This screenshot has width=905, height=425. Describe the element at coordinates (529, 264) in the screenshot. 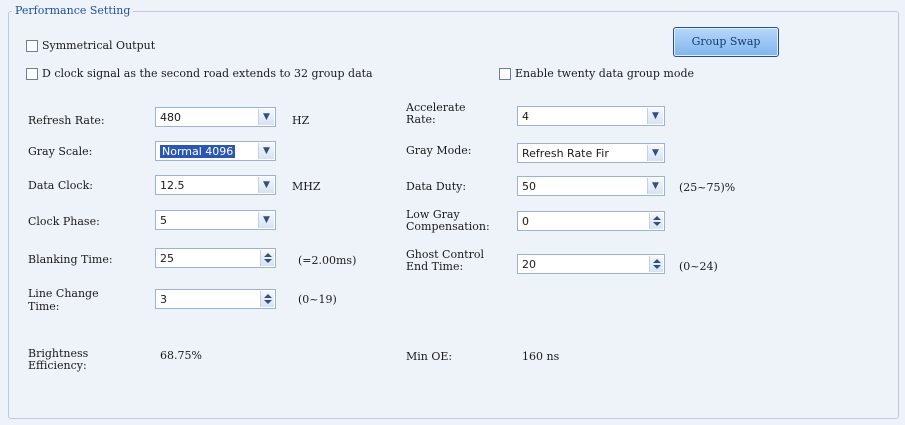

I see `ghost-control-value: 20` at that location.